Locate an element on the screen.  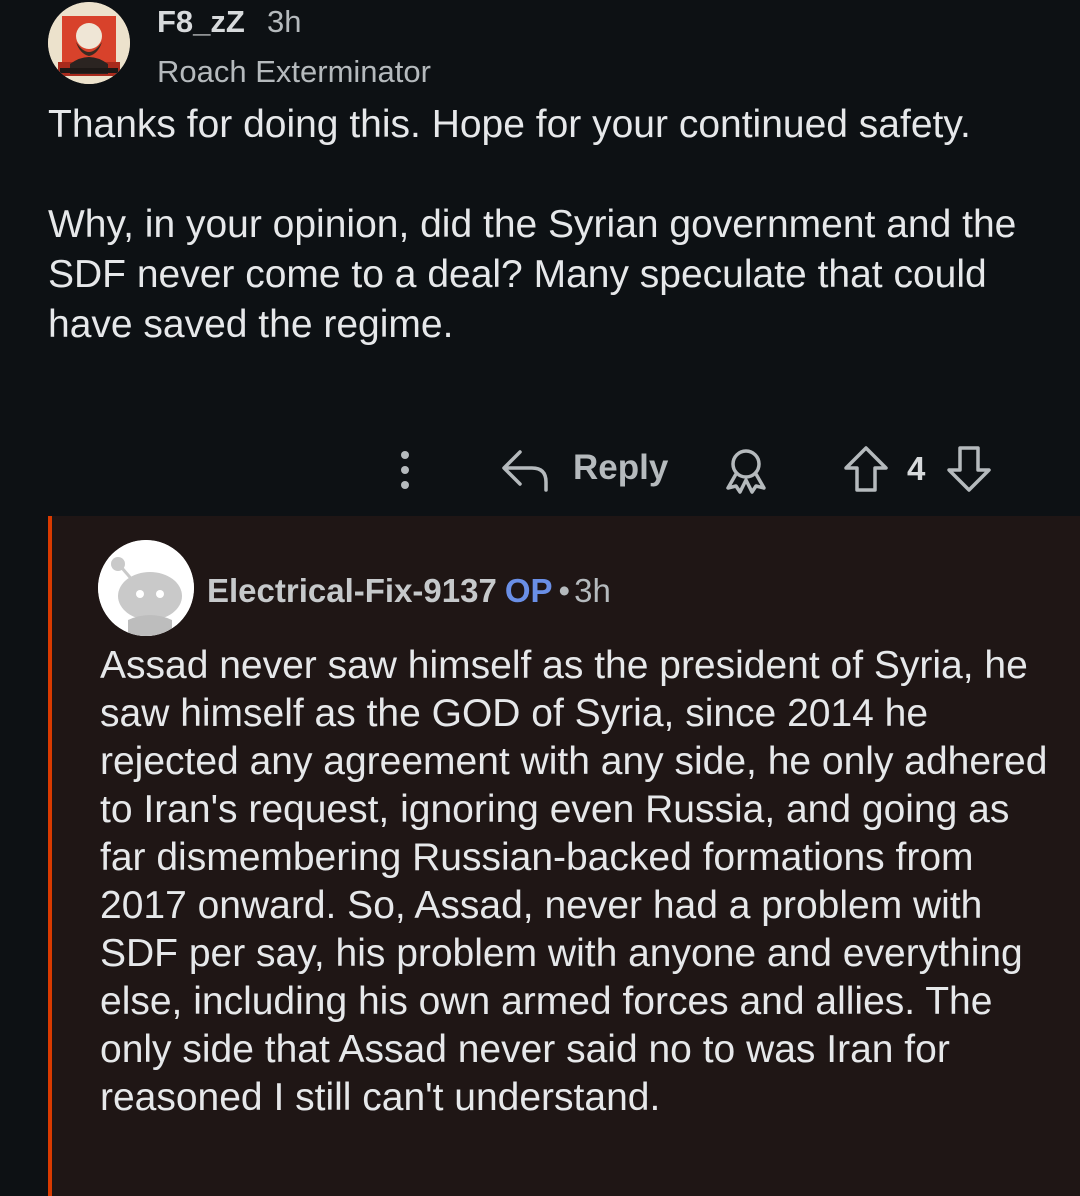
comment-meta: Electrical-Fix-9137 OP • 3h is located at coordinates (409, 591).